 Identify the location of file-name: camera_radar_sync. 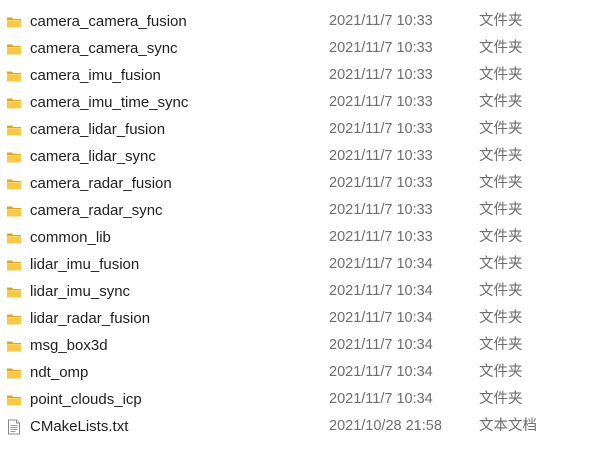
(96, 210).